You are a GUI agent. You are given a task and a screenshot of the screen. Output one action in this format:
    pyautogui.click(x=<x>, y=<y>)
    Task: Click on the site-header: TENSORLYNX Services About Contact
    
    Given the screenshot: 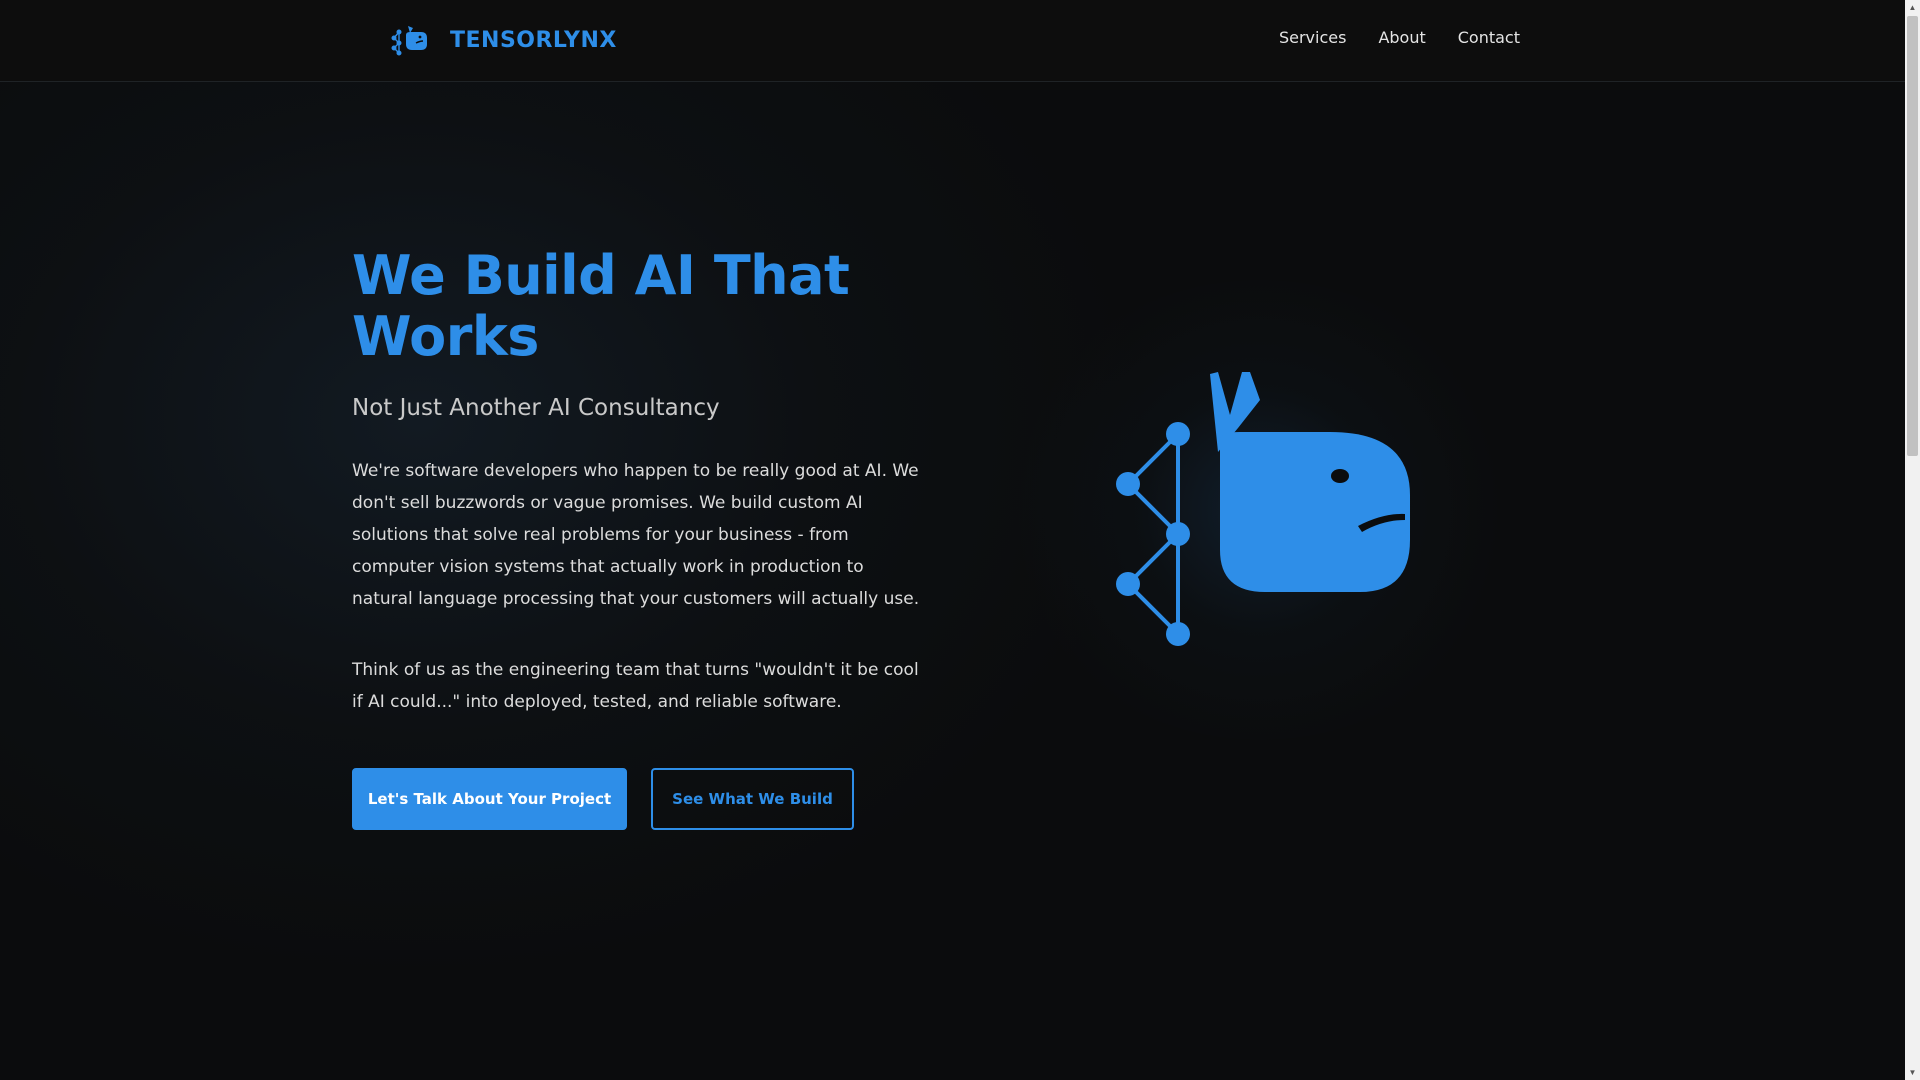 What is the action you would take?
    pyautogui.click(x=952, y=41)
    